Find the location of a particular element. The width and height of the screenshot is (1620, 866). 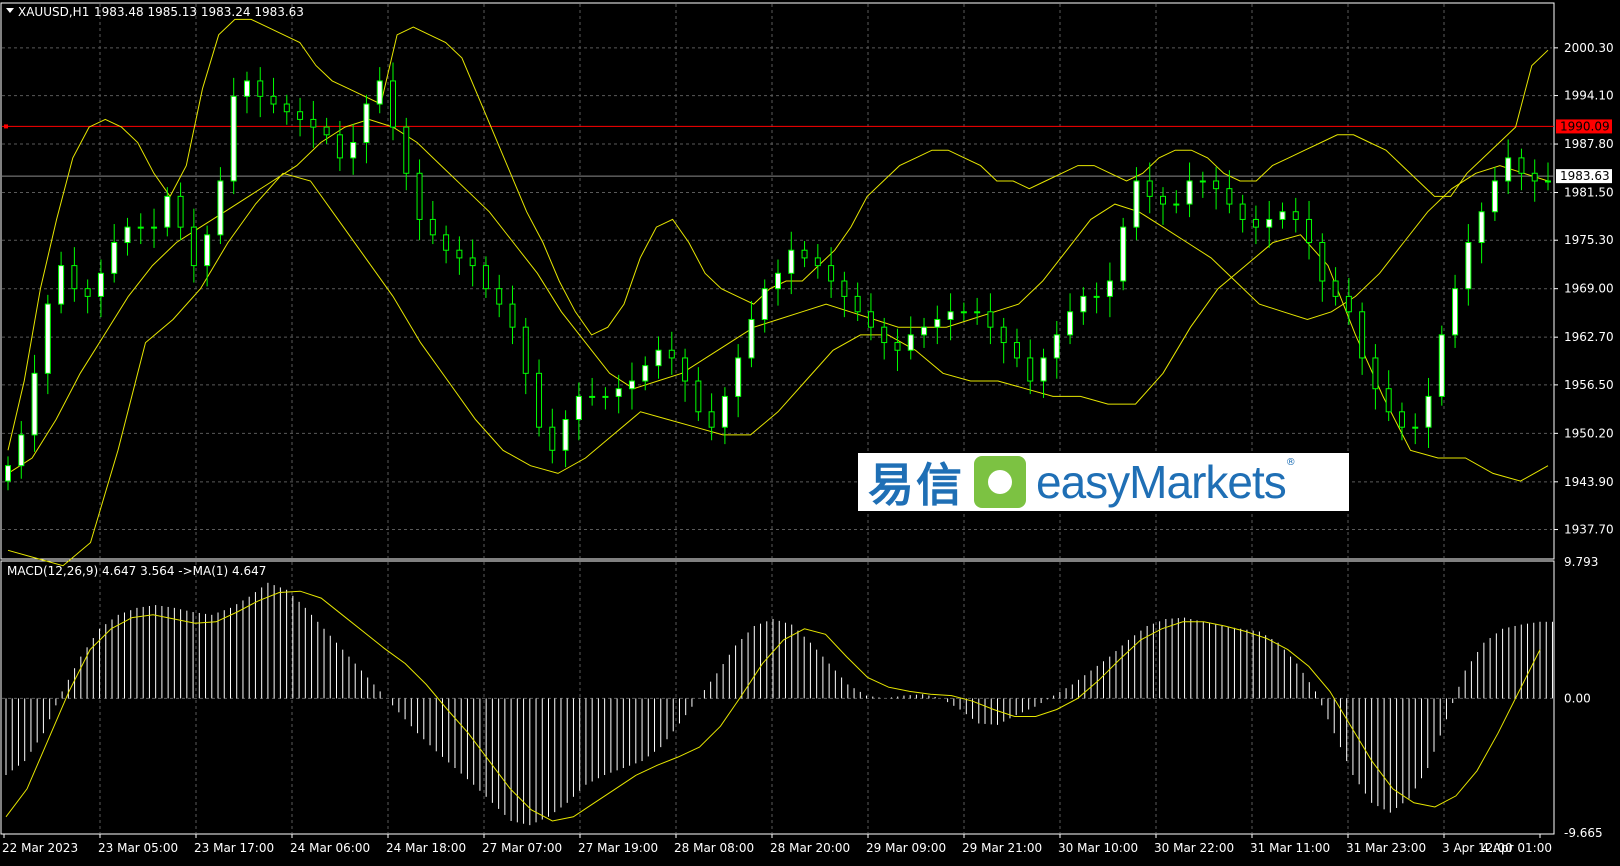

price-tick-label: 1994.10 is located at coordinates (1589, 96).